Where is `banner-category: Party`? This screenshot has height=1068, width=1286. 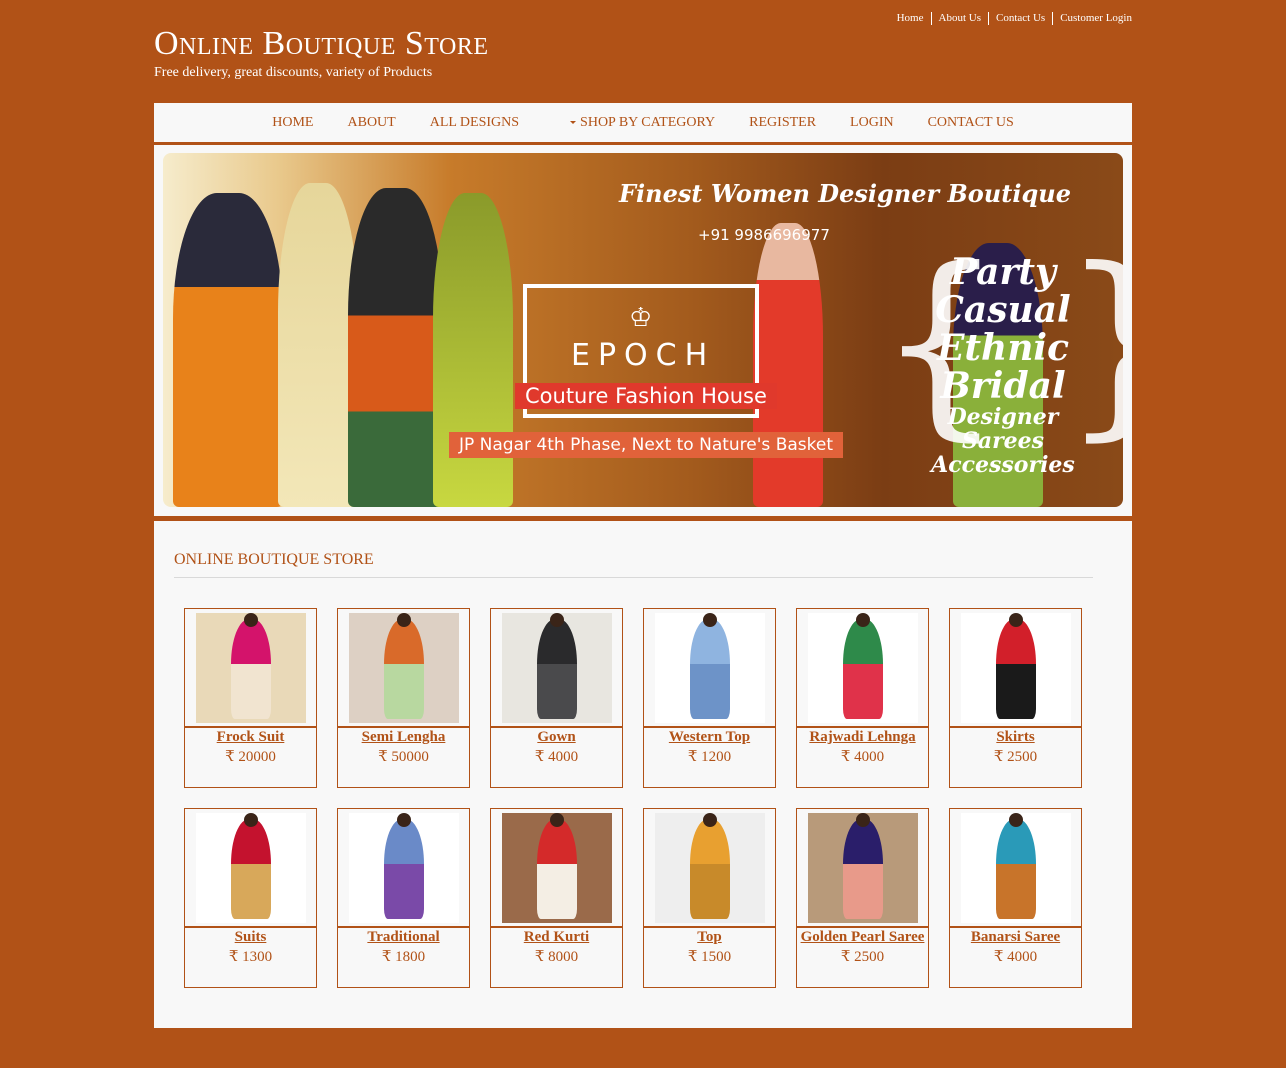 banner-category: Party is located at coordinates (1003, 272).